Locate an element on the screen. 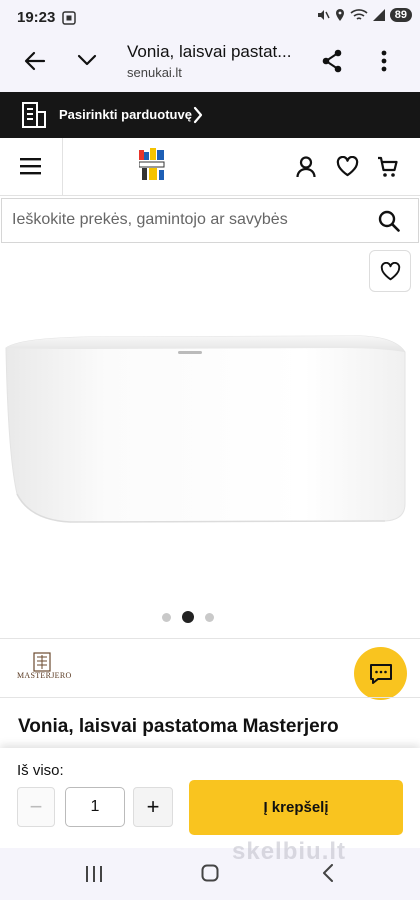 This screenshot has width=420, height=900. back-nav-icon is located at coordinates (328, 873).